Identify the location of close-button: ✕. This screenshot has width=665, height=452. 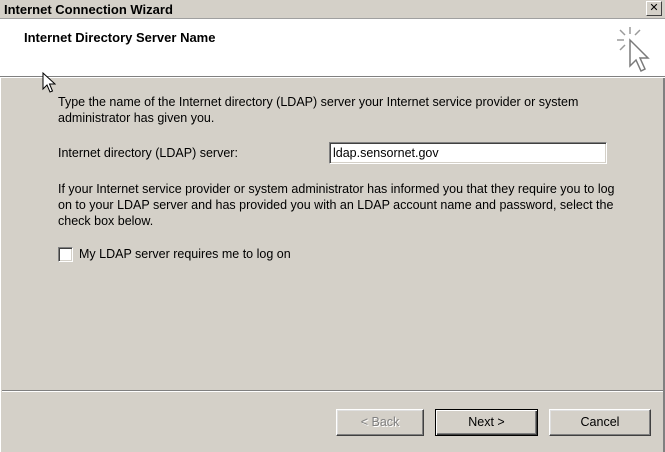
(654, 8).